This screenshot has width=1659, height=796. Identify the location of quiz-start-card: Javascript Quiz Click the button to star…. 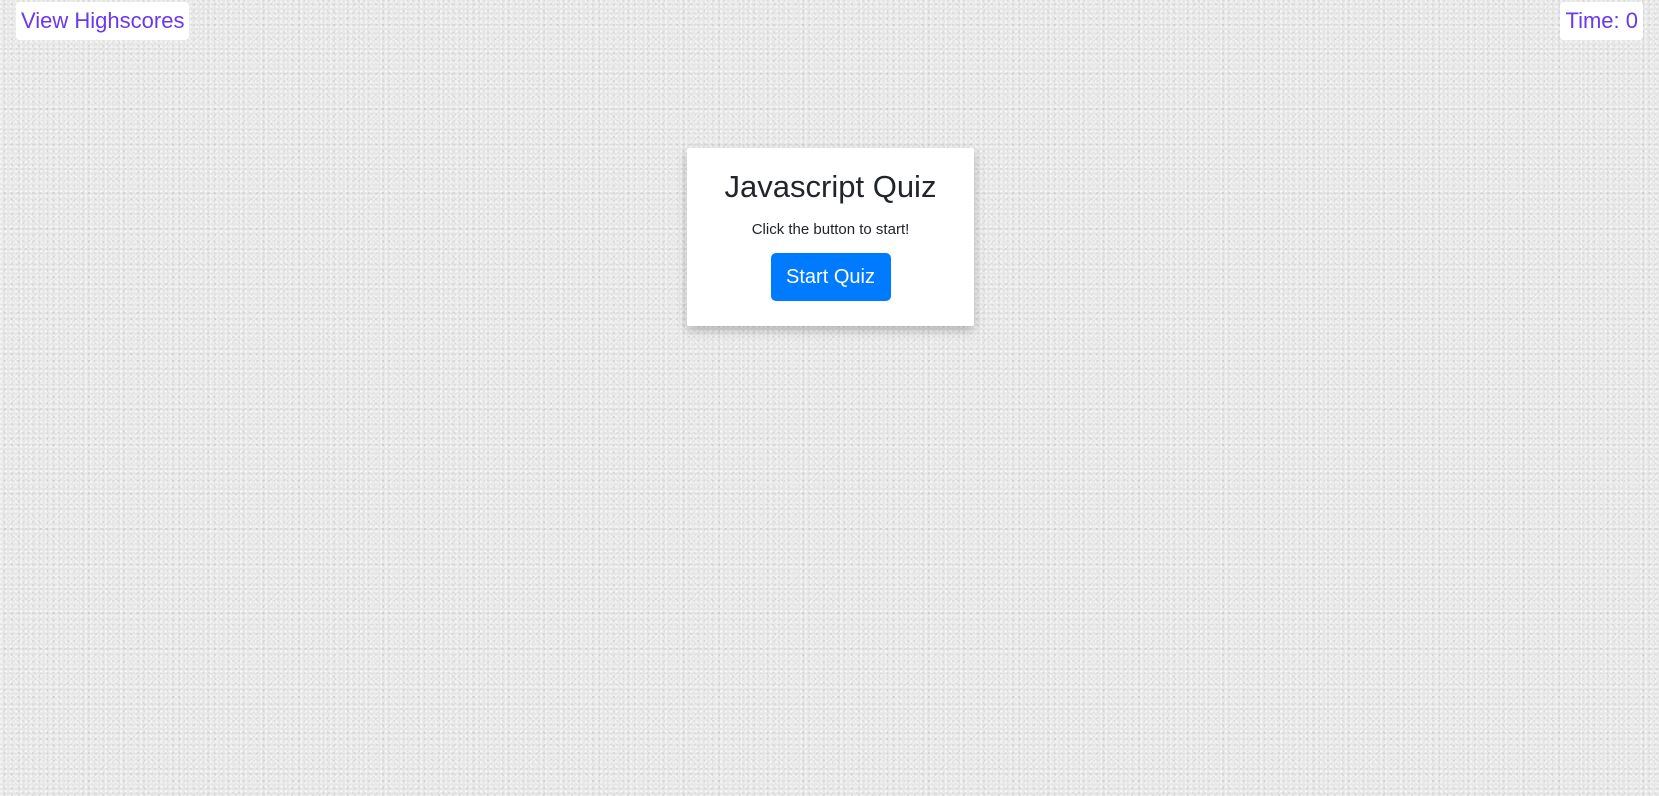
(830, 237).